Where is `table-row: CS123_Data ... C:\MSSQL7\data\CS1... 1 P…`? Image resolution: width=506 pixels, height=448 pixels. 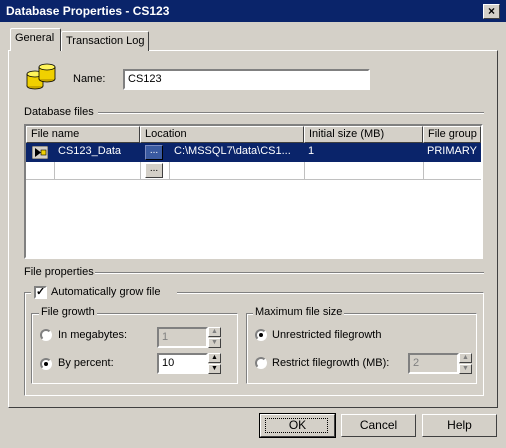
table-row: CS123_Data ... C:\MSSQL7\data\CS1... 1 P… is located at coordinates (253, 152).